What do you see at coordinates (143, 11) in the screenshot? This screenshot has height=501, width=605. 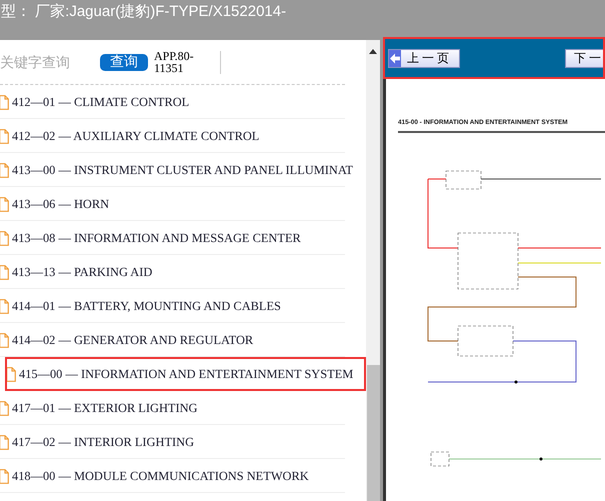 I see `window-title: 型： 厂家:Jaguar(捷豹)F-TYPE/X1522014-` at bounding box center [143, 11].